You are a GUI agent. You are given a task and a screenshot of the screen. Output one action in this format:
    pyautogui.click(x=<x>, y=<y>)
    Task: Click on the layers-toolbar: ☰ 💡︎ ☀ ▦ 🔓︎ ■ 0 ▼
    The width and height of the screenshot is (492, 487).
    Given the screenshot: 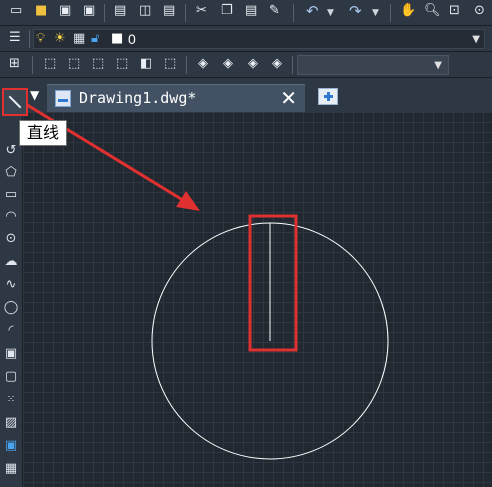 What is the action you would take?
    pyautogui.click(x=246, y=39)
    